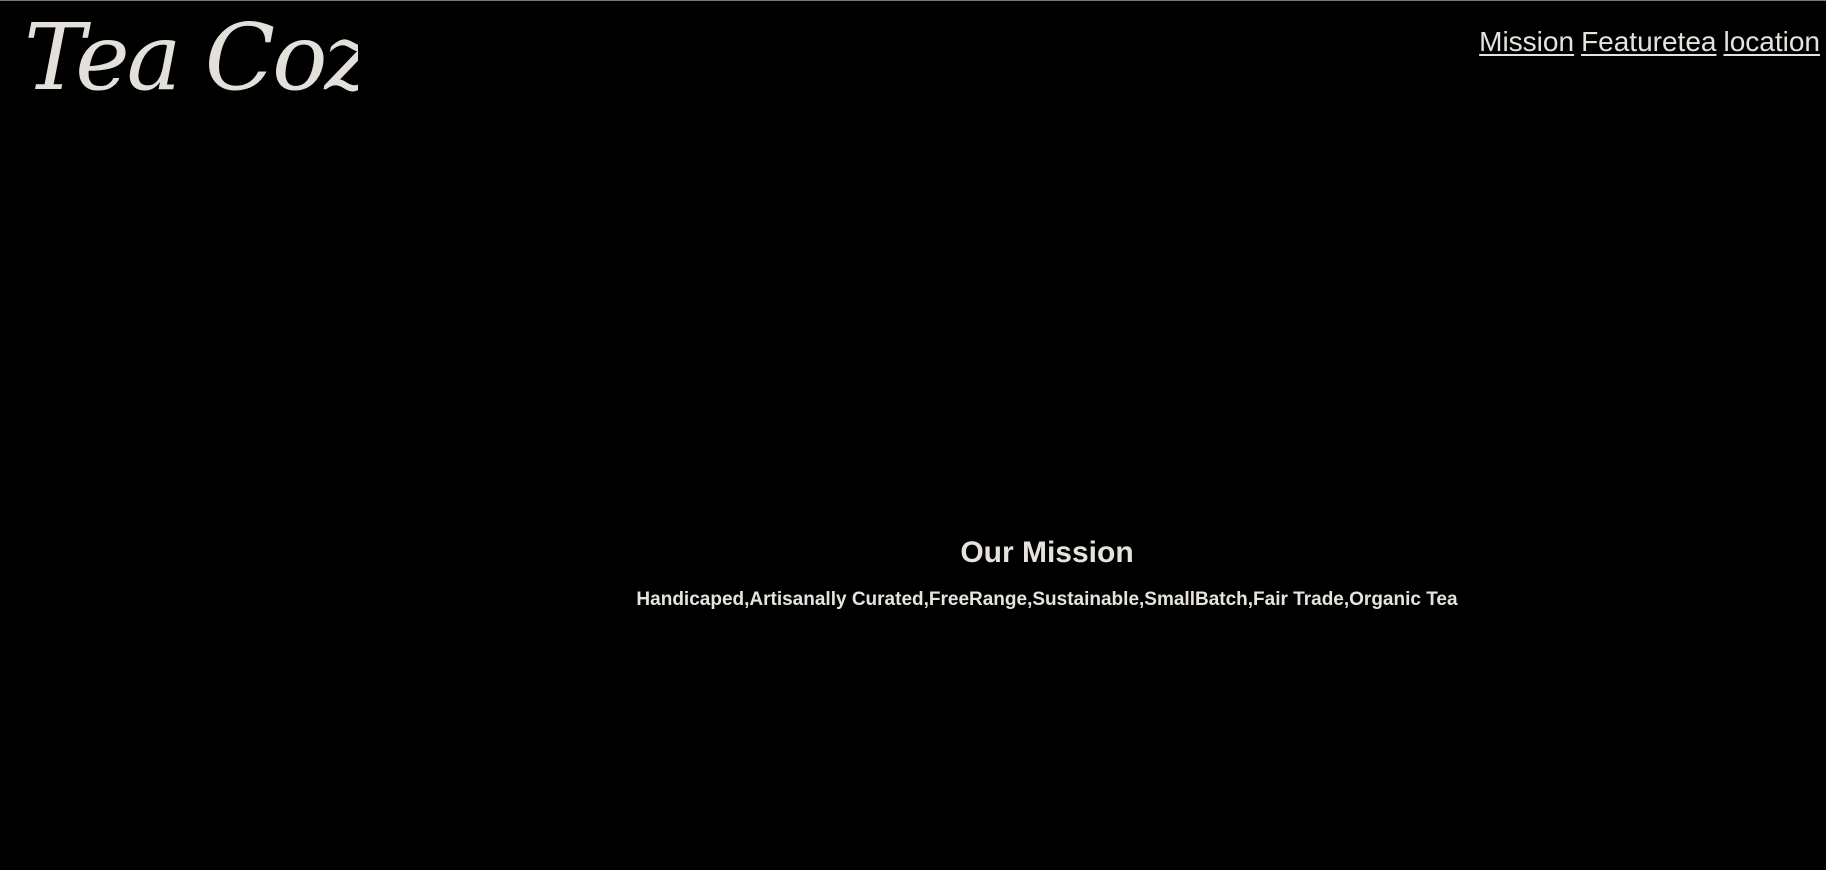 The height and width of the screenshot is (870, 1826). I want to click on nav-link-mission: Mission, so click(1526, 42).